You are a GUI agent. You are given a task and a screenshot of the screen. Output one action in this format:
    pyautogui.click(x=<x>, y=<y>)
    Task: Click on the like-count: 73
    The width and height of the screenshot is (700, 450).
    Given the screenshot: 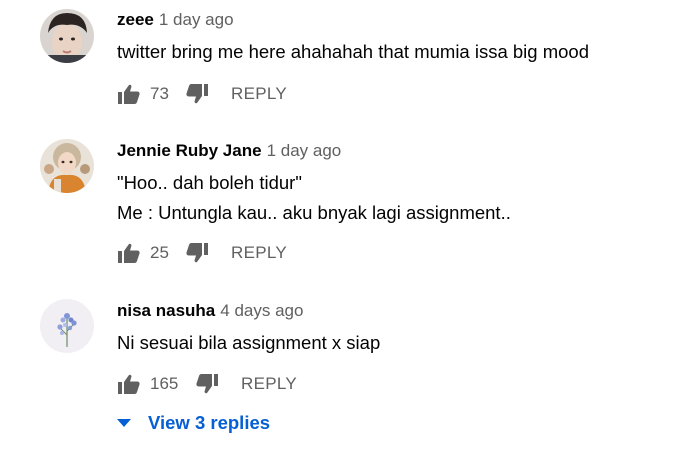 What is the action you would take?
    pyautogui.click(x=159, y=93)
    